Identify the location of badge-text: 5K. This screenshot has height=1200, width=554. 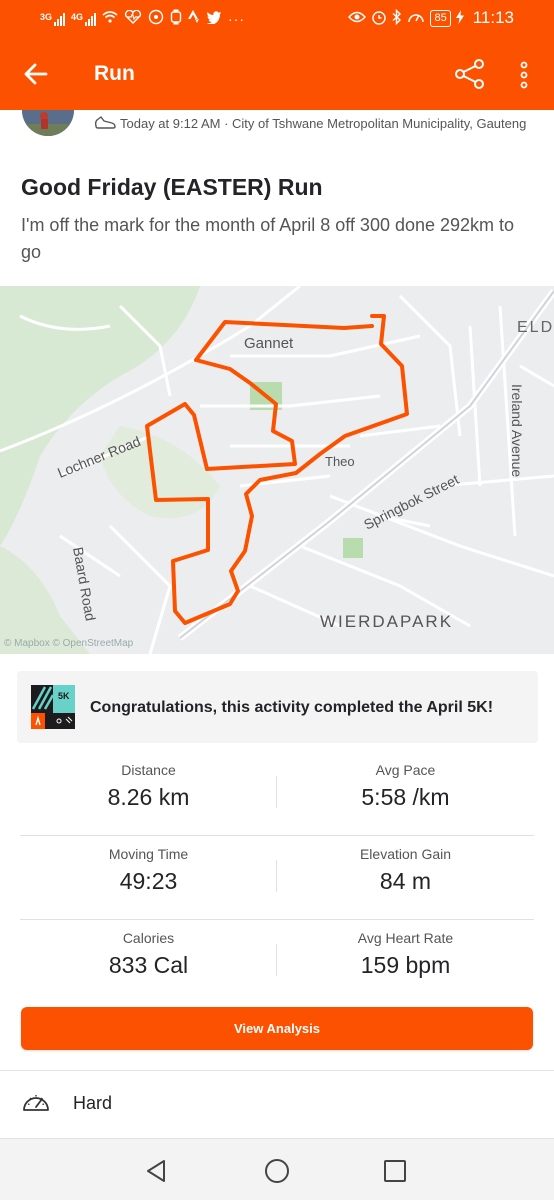
(64, 696).